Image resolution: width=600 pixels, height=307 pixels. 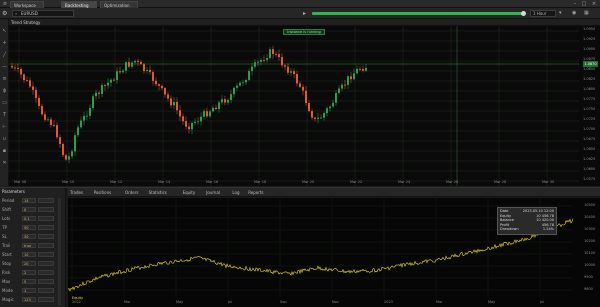 I want to click on parameter-row: Lots 0.1, so click(x=32, y=219).